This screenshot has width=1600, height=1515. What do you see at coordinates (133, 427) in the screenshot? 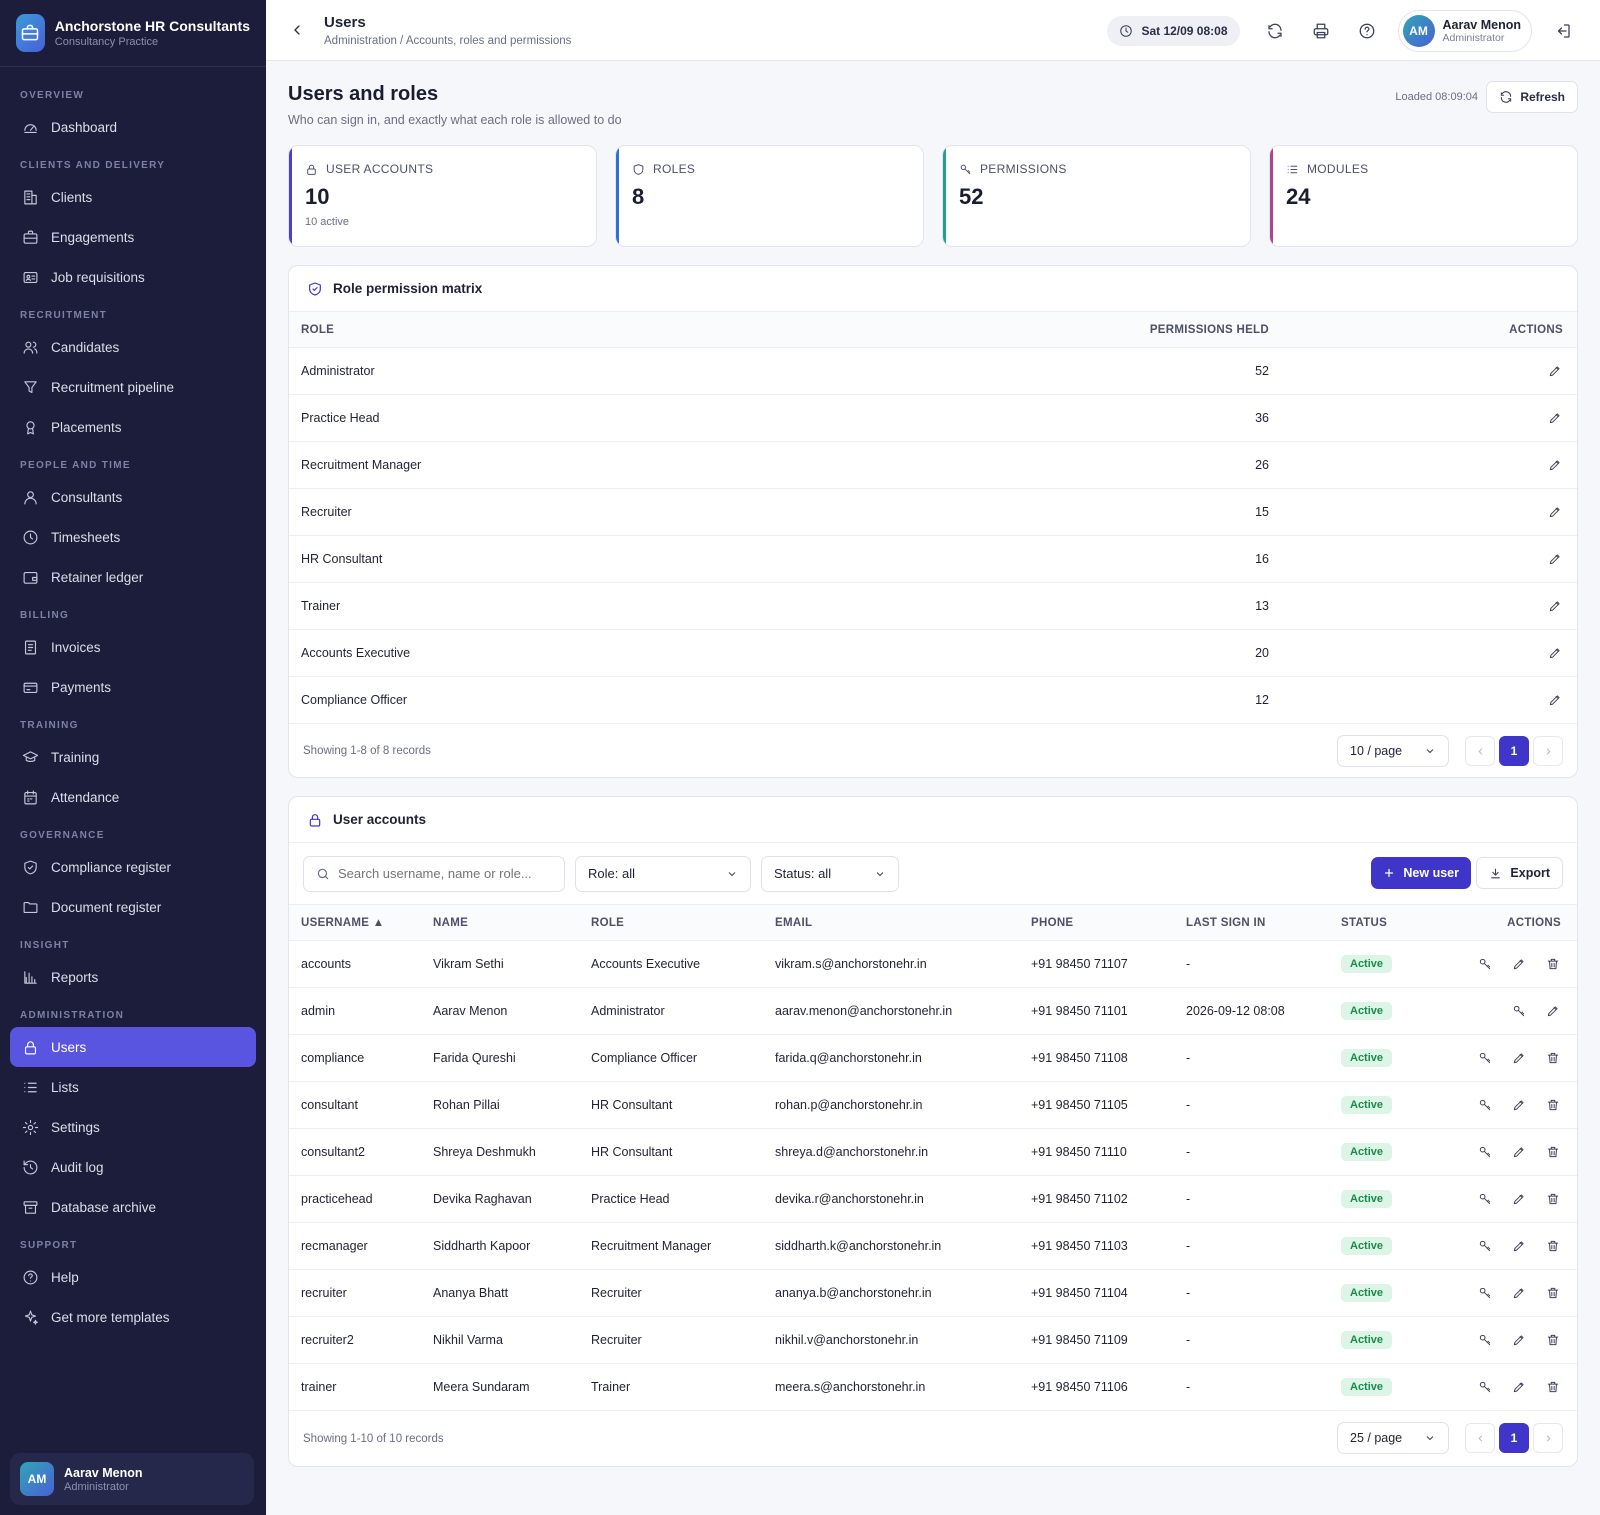
I see `sidebar-item-placements: Placements` at bounding box center [133, 427].